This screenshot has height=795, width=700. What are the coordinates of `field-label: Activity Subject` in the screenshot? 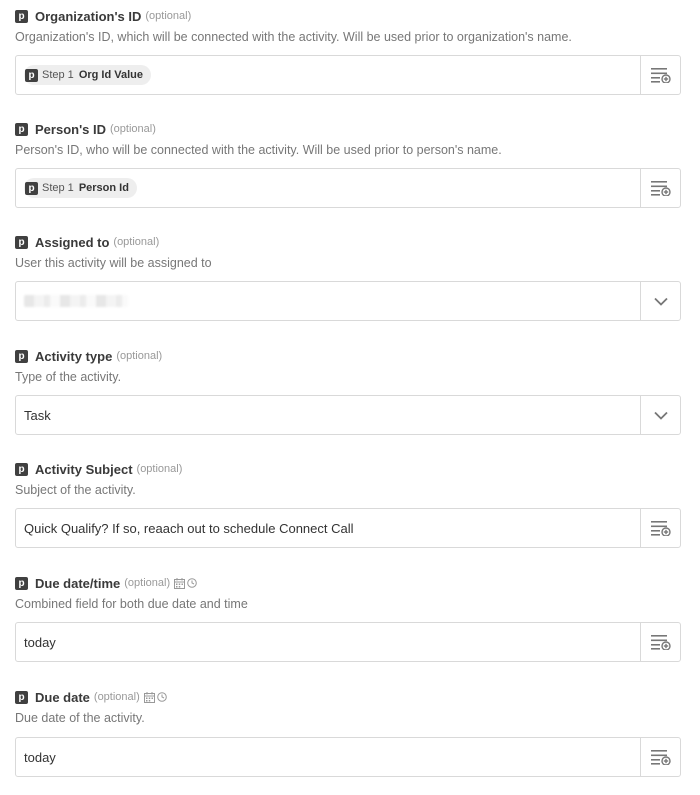 It's located at (84, 469).